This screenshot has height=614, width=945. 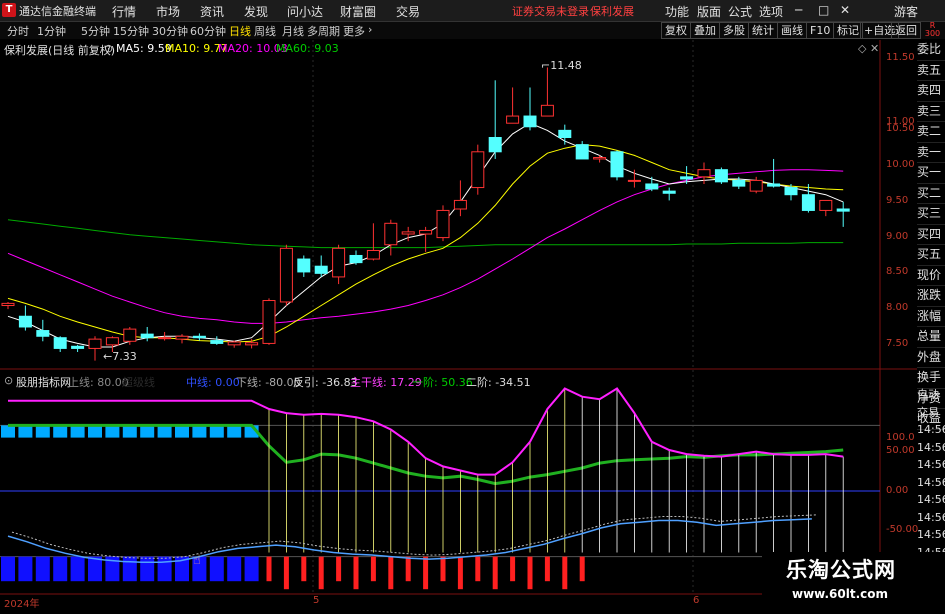 I want to click on quote-side-panel: 委比 卖五 卖四 卖三 卖二 卖一 买一 买二 买三 买四 买五 现价 涨跌 涨幅 总量 外盘 换手 净资 收益, so click(x=931, y=235).